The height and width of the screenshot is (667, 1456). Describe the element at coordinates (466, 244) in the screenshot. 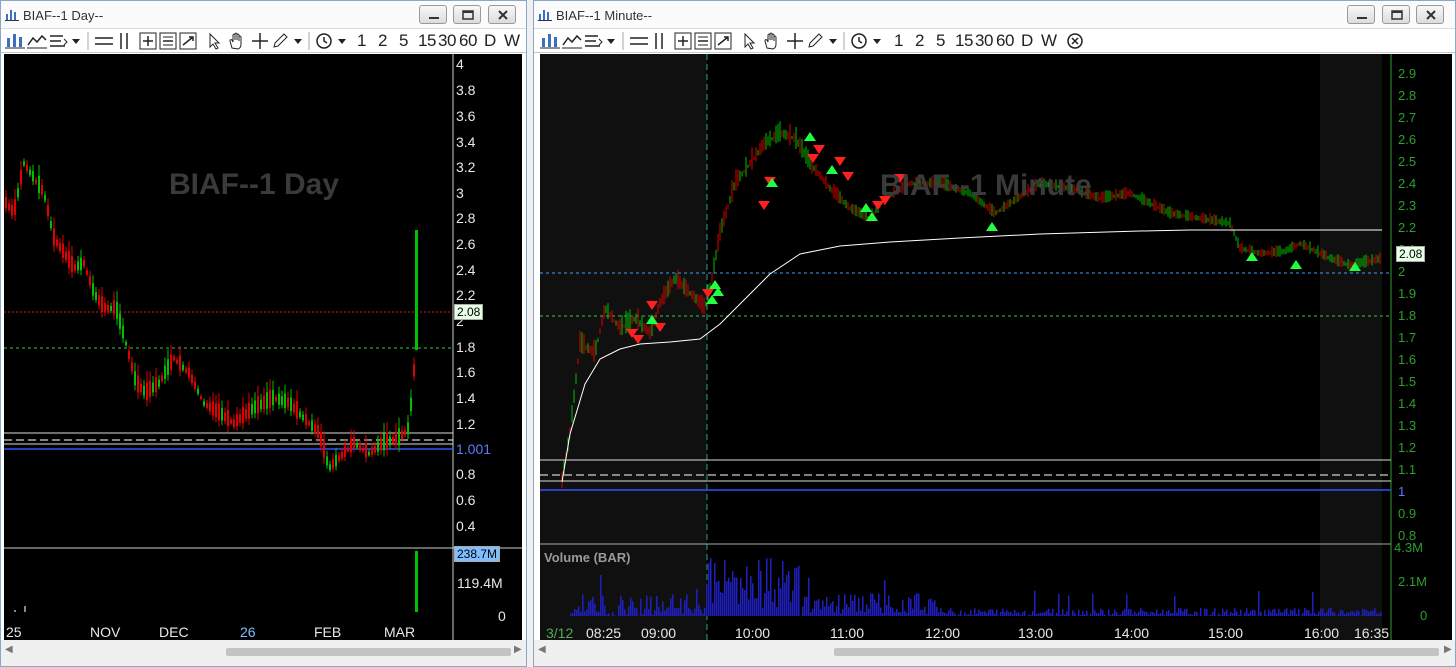

I see `y-tick: 2.6` at that location.